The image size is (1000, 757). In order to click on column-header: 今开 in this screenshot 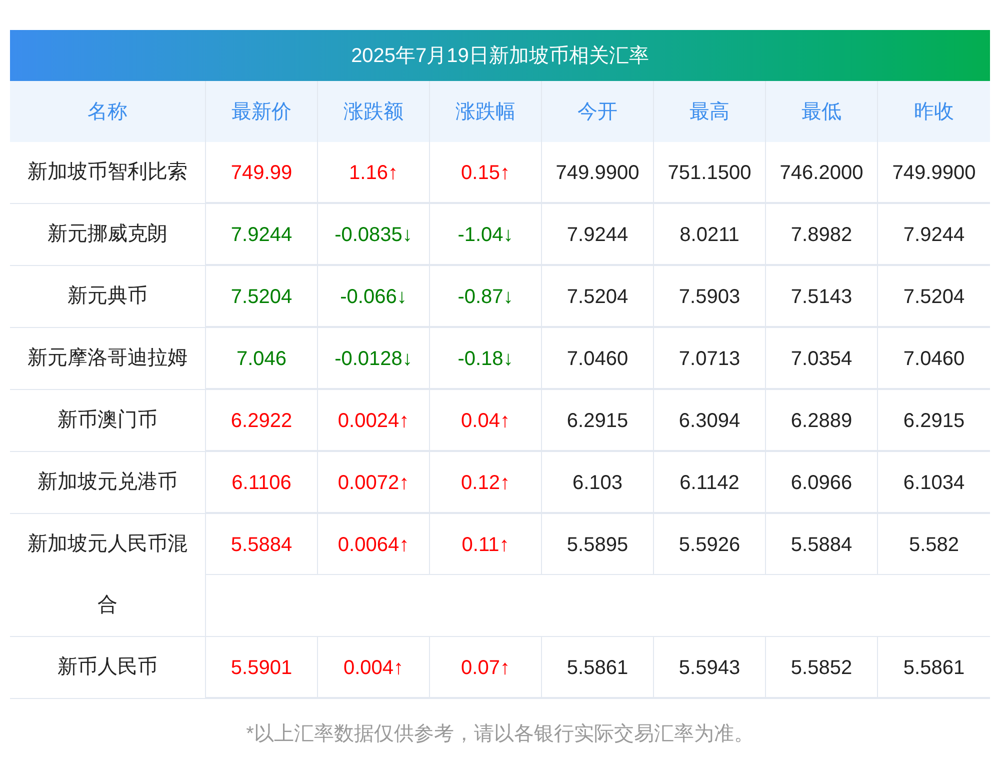, I will do `click(597, 111)`.